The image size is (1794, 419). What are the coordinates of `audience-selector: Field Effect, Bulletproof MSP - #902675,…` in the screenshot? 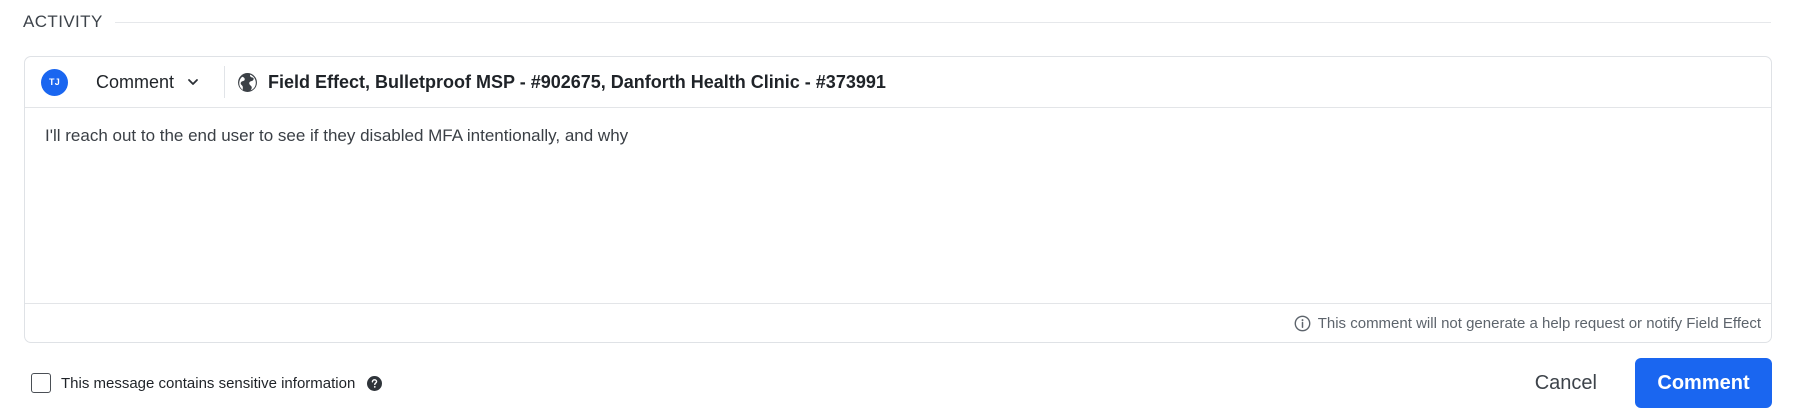 It's located at (561, 82).